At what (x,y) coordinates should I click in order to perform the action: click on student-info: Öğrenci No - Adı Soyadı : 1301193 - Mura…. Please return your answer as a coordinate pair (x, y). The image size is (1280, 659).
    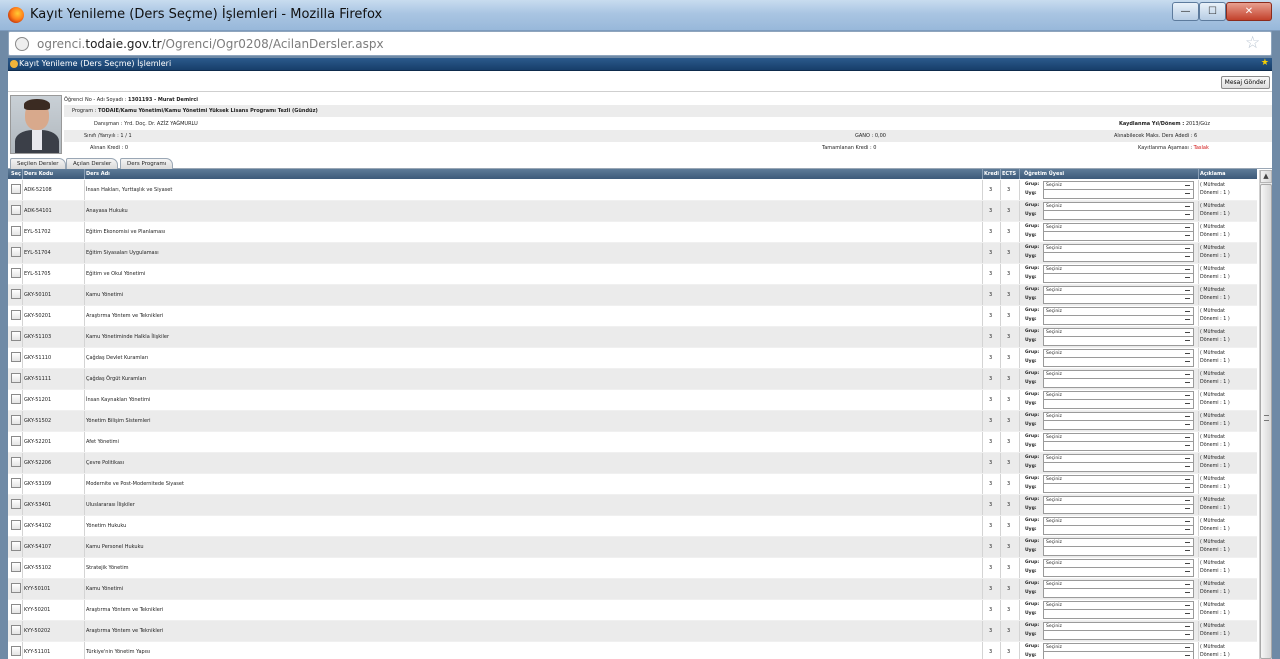
    Looking at the image, I should click on (640, 123).